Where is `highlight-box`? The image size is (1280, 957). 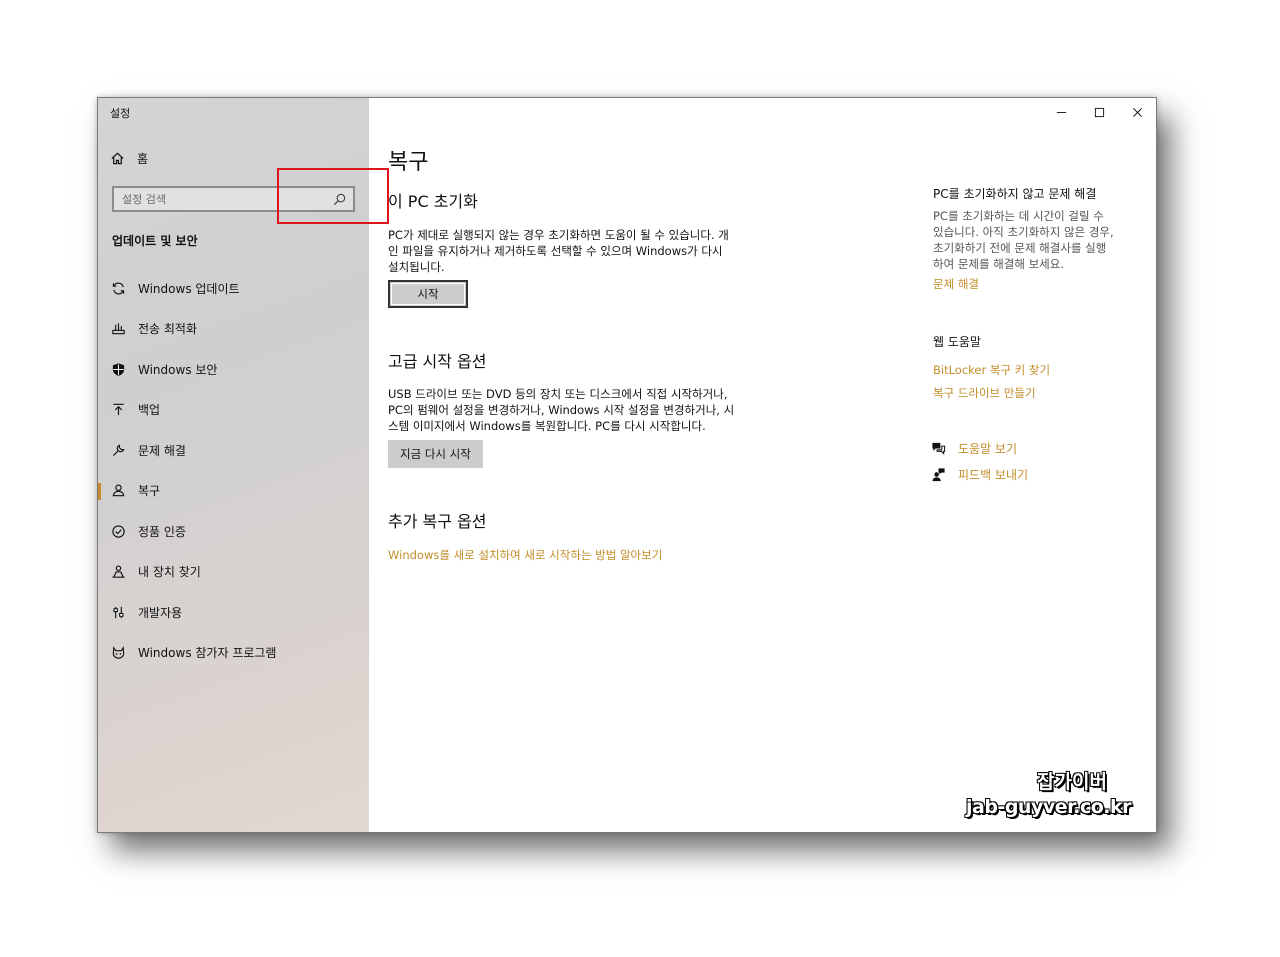 highlight-box is located at coordinates (333, 196).